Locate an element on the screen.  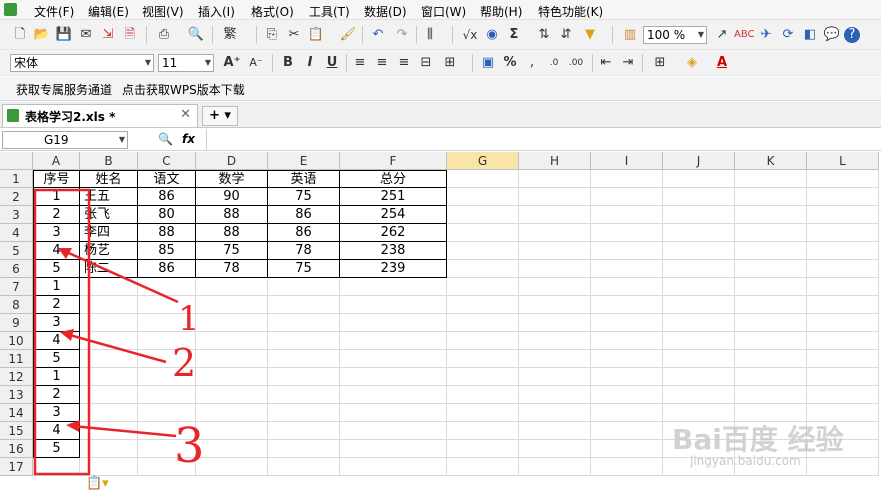
menu-insert: 插入(I) is located at coordinates (216, 11).